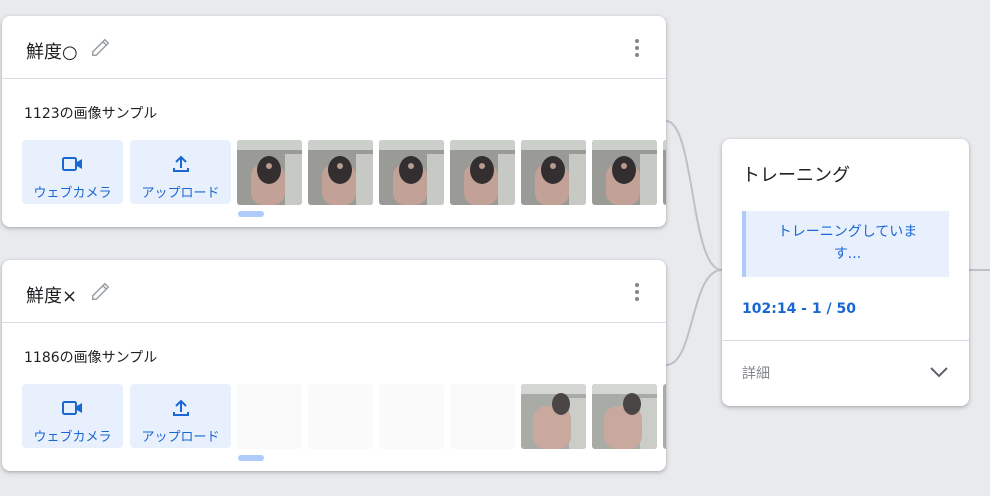 The width and height of the screenshot is (990, 496). Describe the element at coordinates (845, 373) in the screenshot. I see `details-toggle: 詳細` at that location.